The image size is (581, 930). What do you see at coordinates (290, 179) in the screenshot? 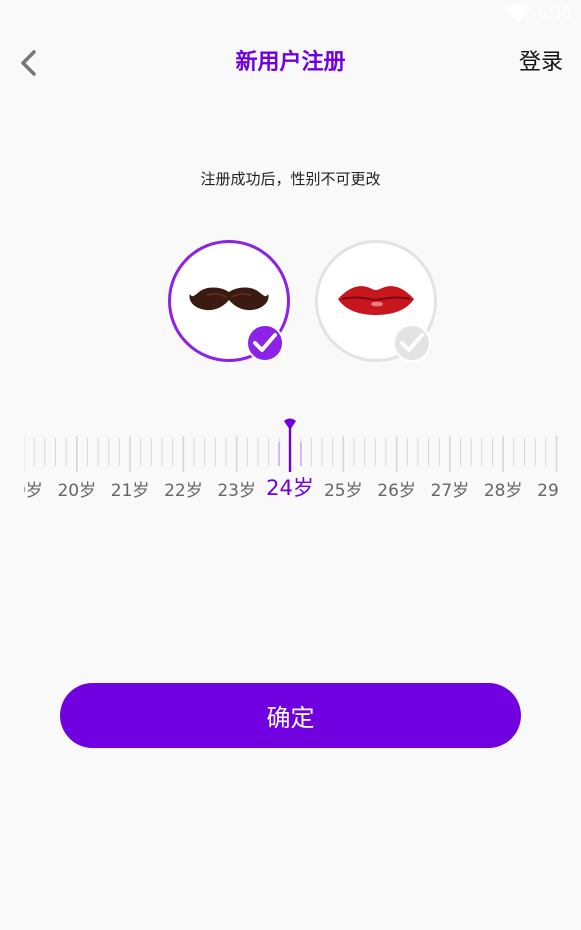
I see `gender-notice: 注册成功后，性别不可更改` at bounding box center [290, 179].